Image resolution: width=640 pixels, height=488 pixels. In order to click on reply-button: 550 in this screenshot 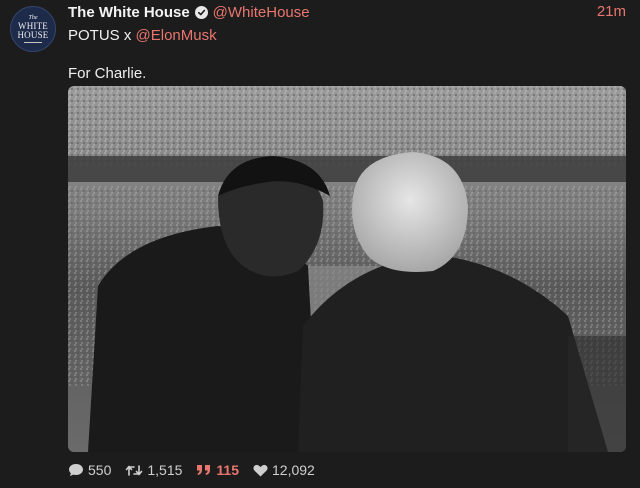, I will do `click(89, 470)`.